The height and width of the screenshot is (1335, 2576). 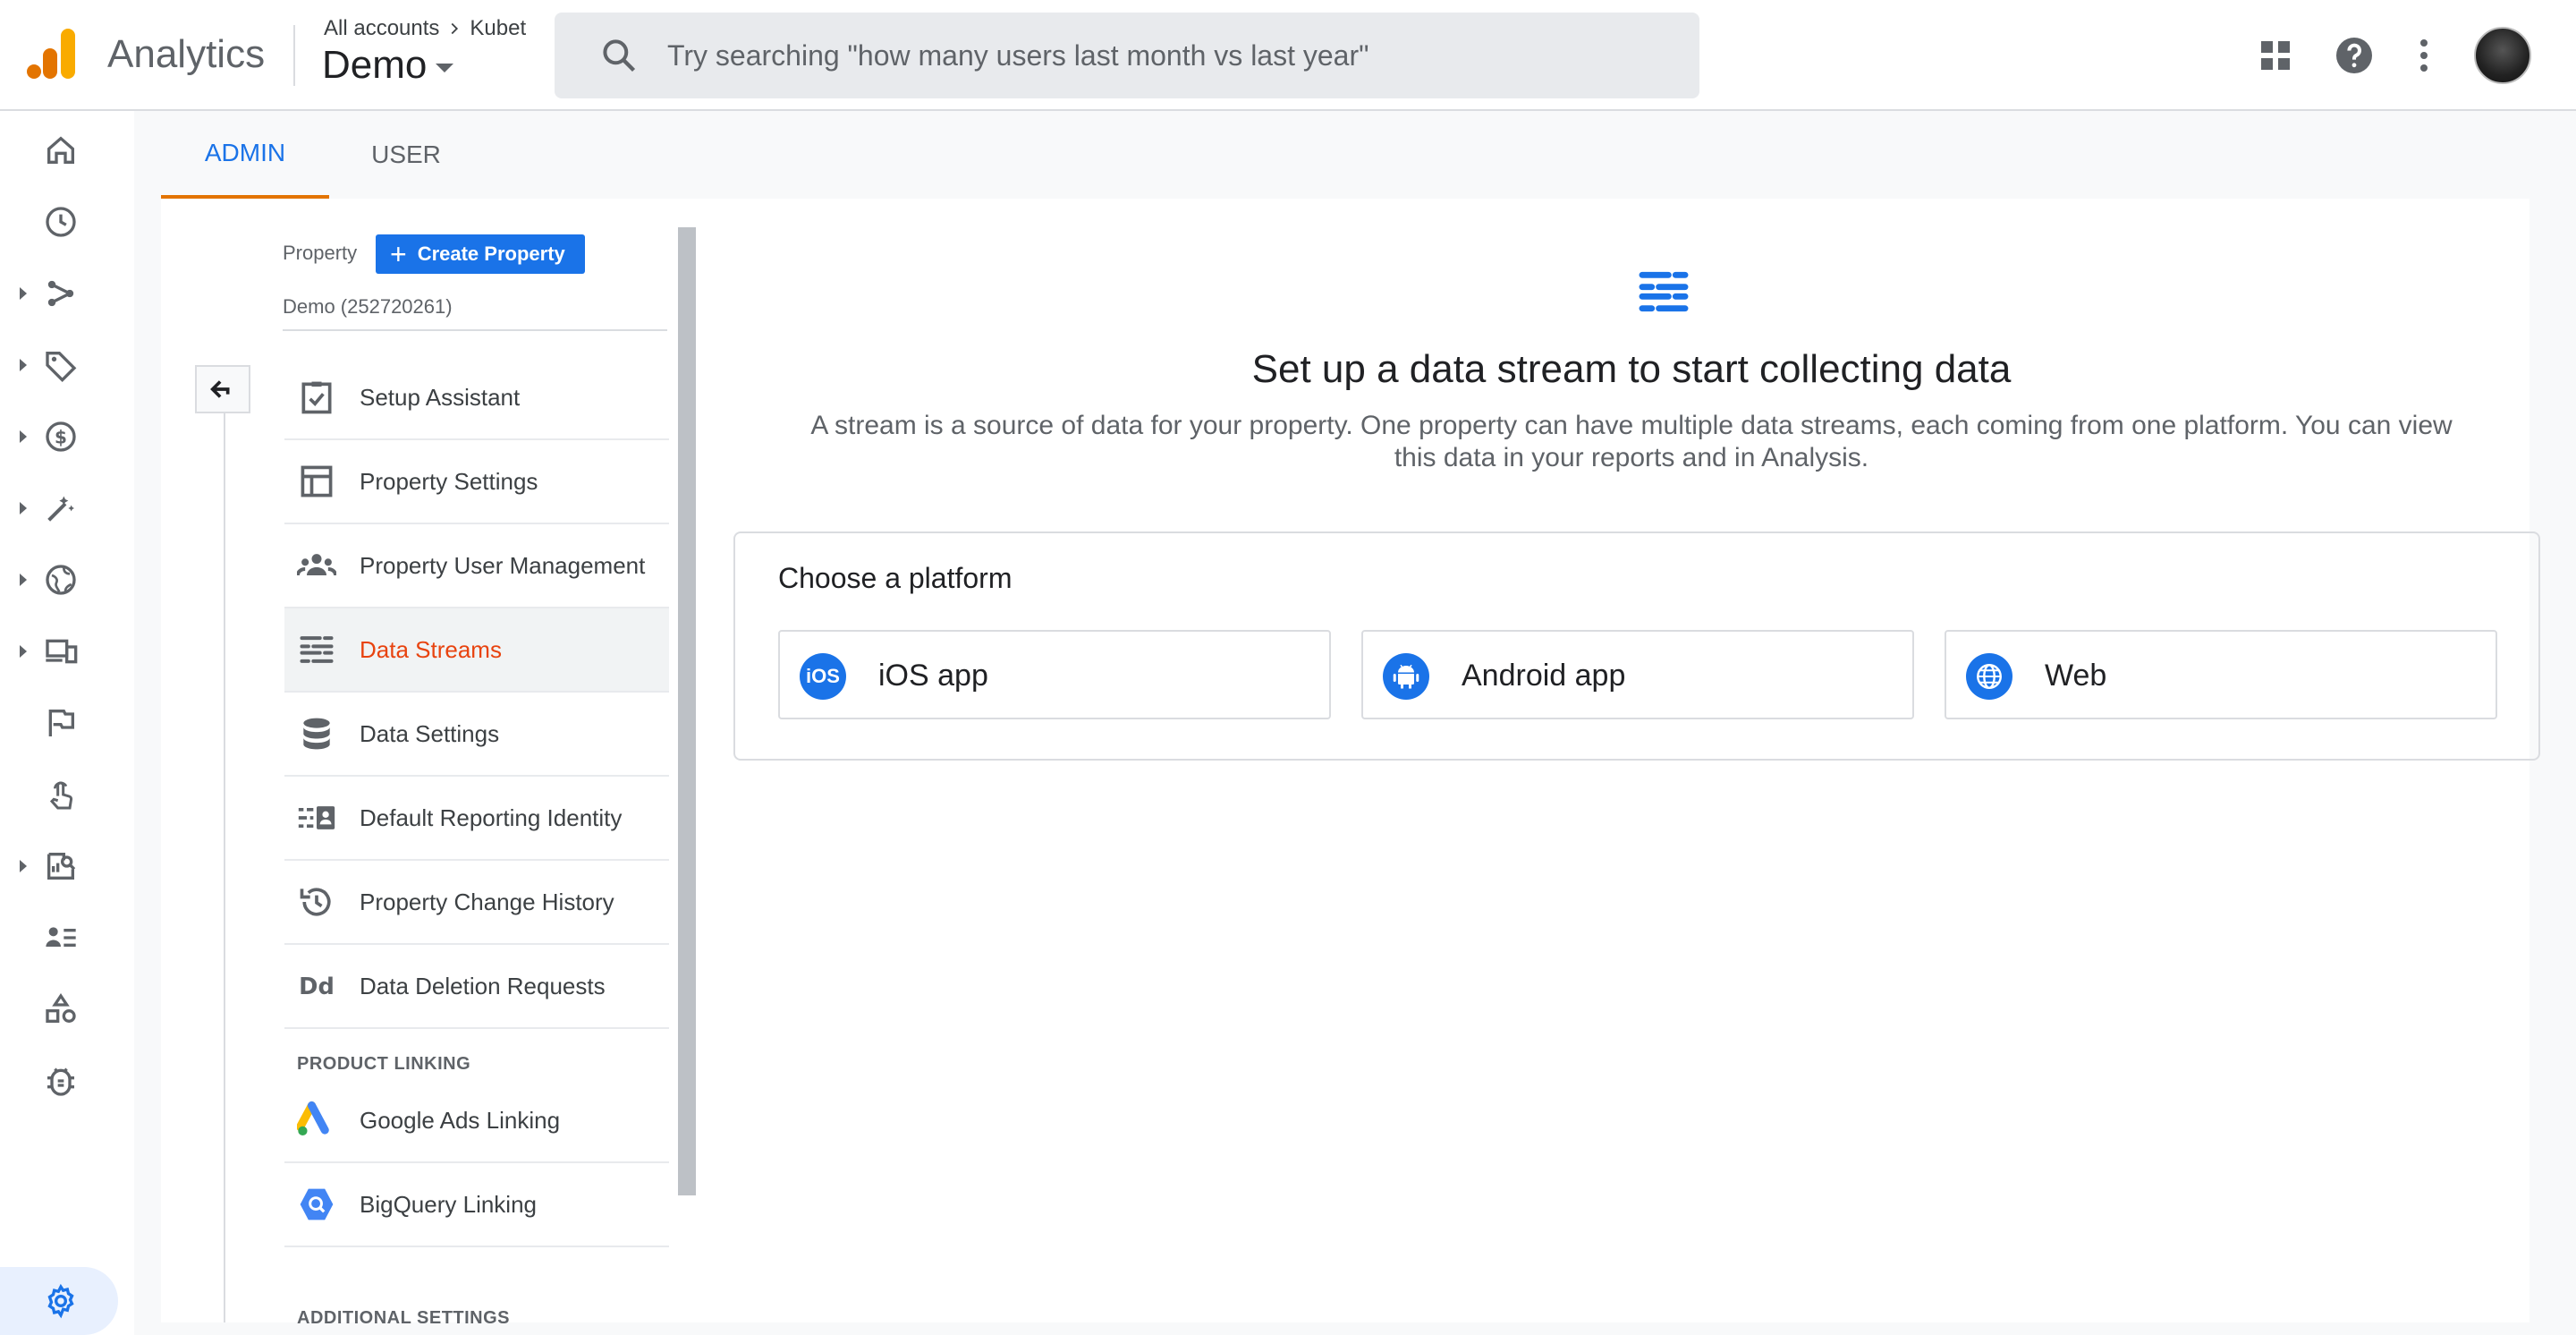 What do you see at coordinates (823, 676) in the screenshot?
I see `ios-icon: iOS` at bounding box center [823, 676].